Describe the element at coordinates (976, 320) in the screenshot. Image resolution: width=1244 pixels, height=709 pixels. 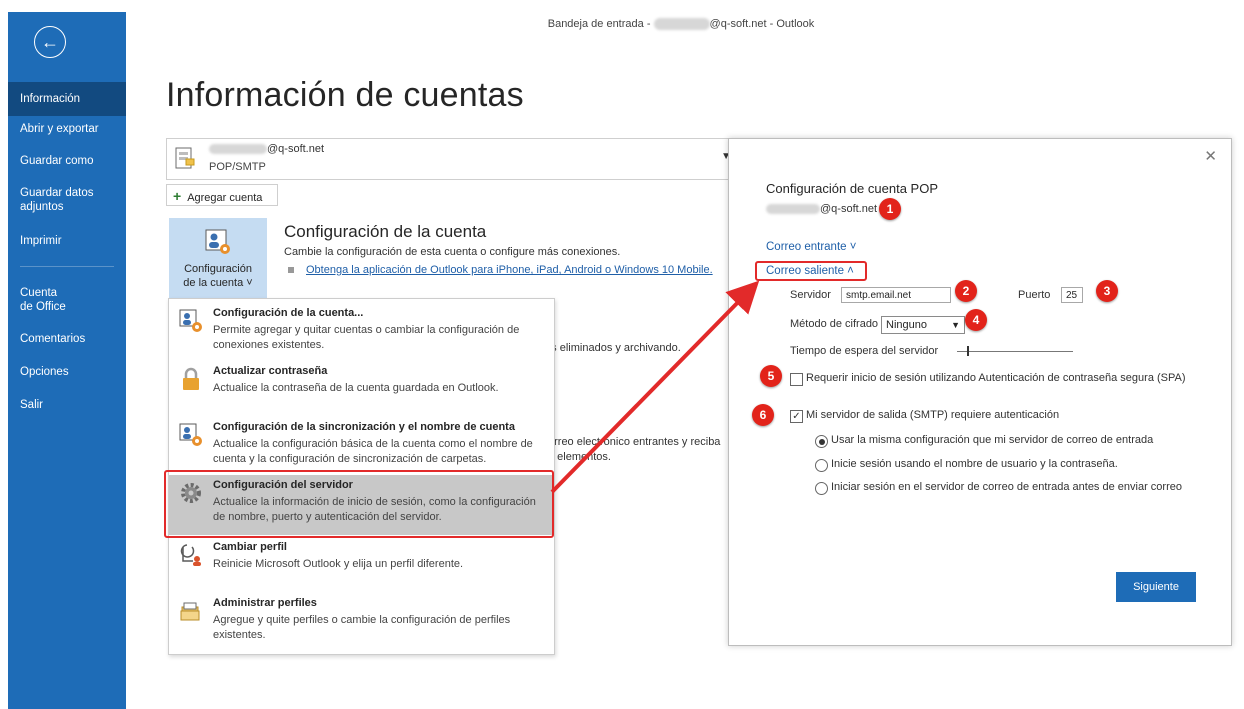
I see `step-badge: 4` at that location.